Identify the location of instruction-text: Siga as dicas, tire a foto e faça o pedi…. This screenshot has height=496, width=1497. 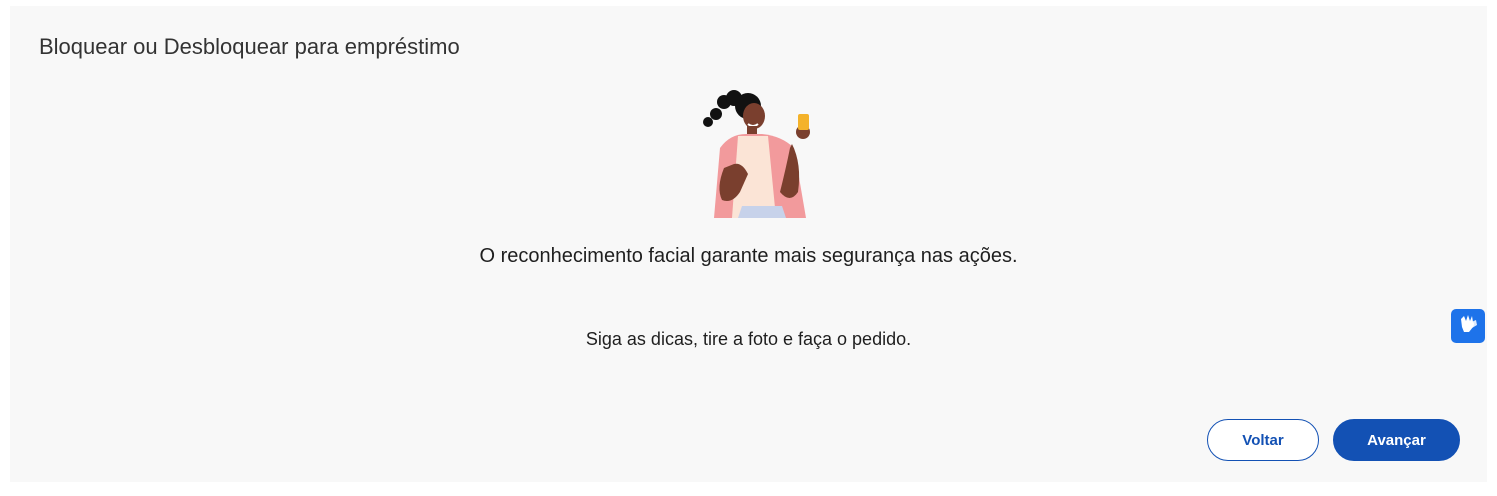
(748, 339).